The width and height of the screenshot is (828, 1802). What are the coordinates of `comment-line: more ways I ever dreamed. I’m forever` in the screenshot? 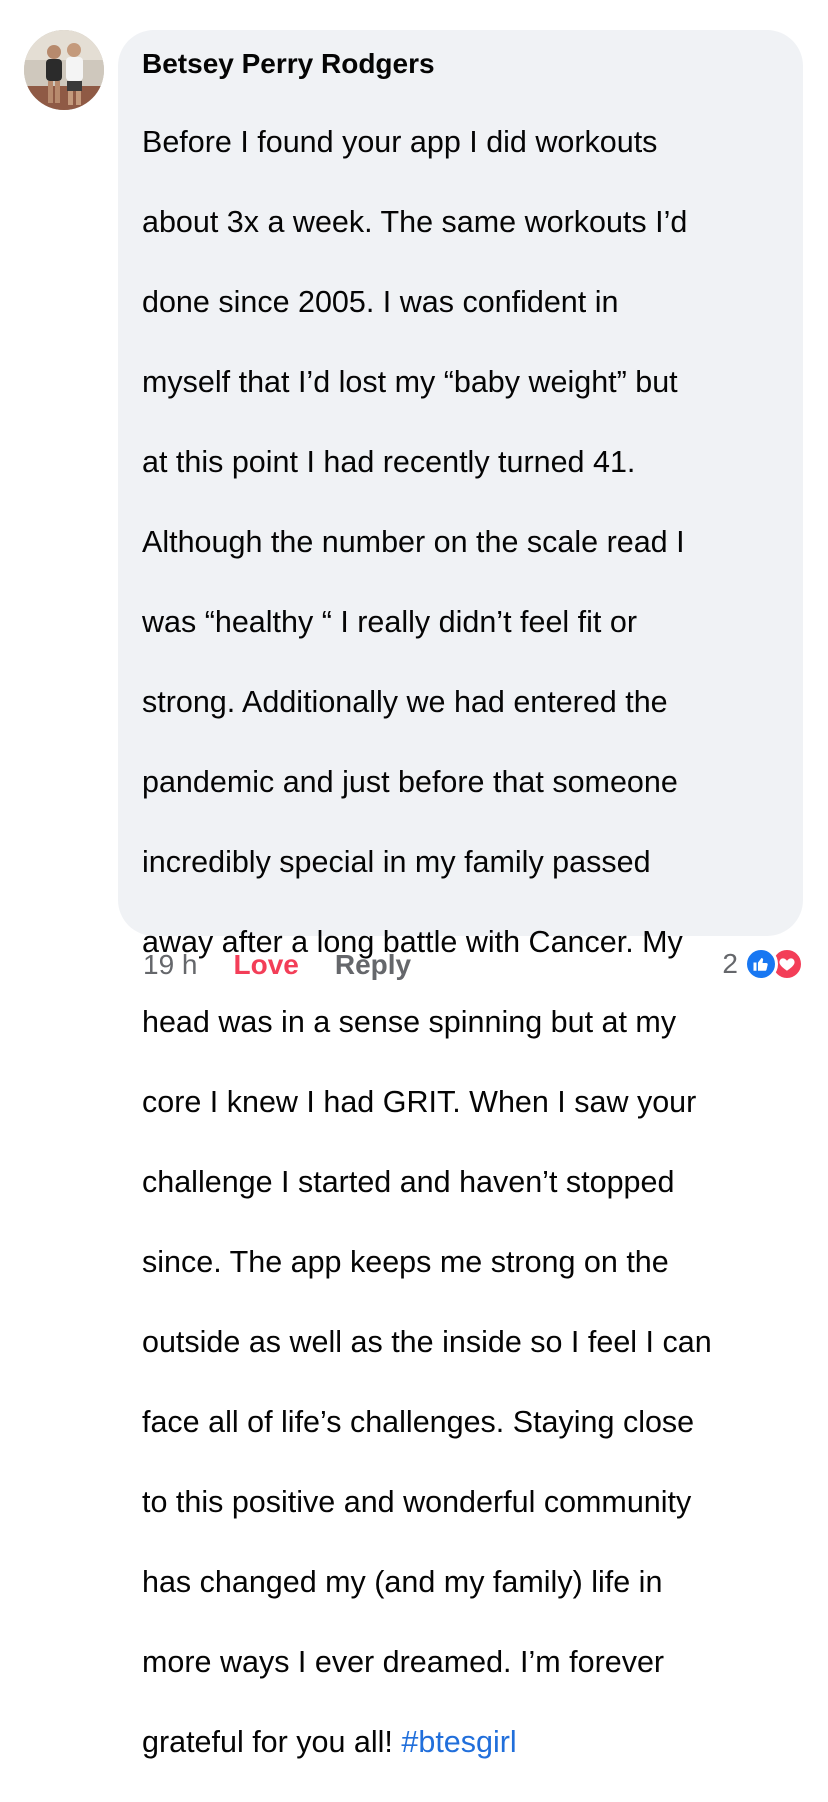 It's located at (403, 1662).